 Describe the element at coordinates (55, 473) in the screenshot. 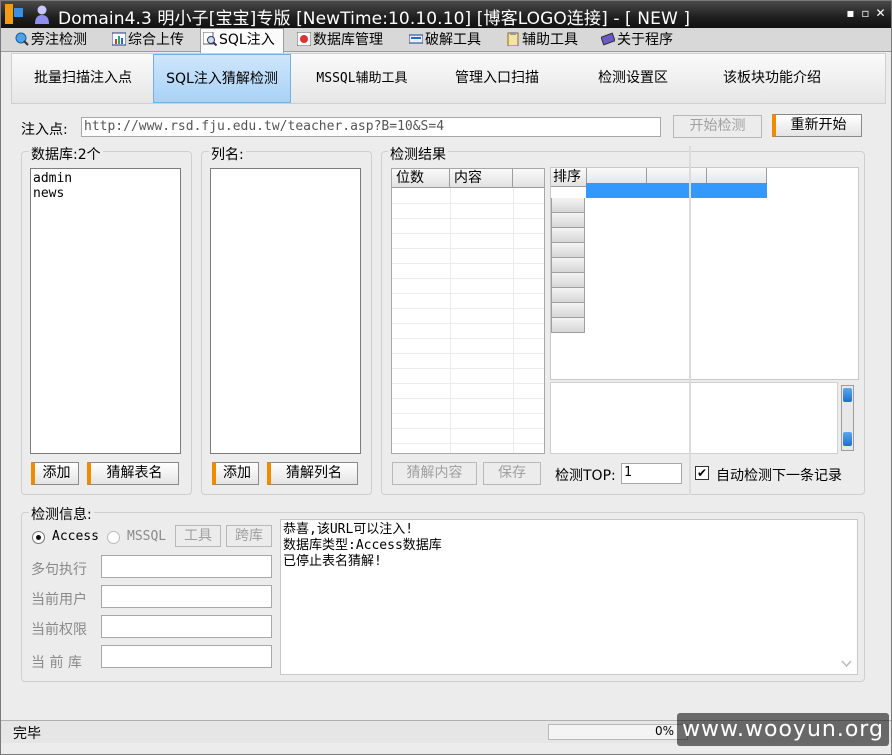

I see `add-table-button: 添加` at that location.